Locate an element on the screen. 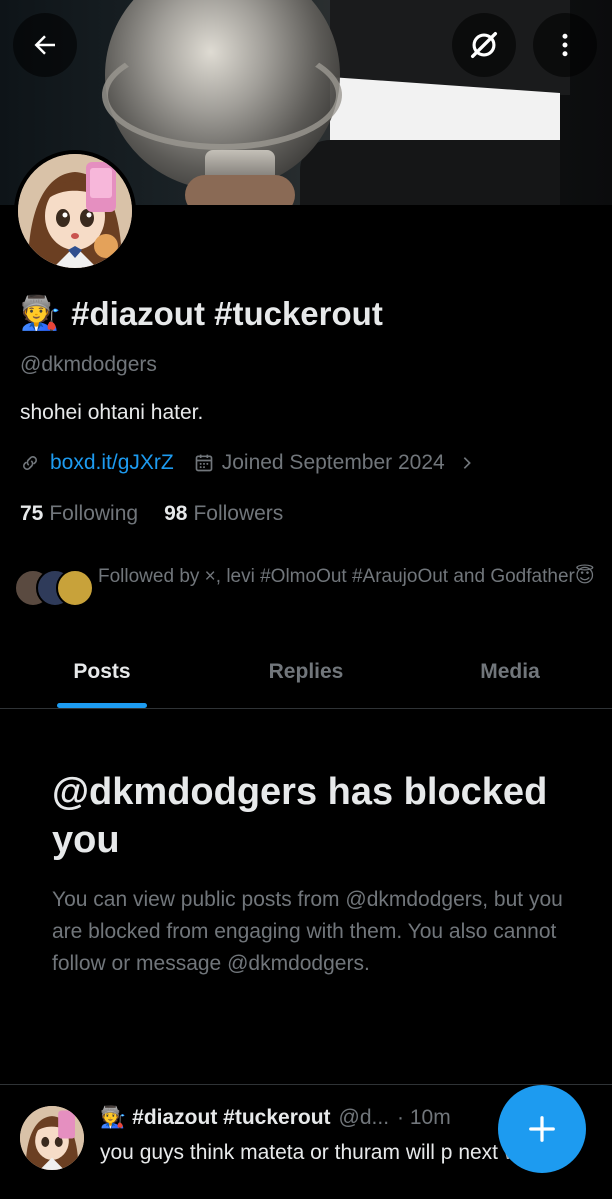  calendar-icon is located at coordinates (204, 463).